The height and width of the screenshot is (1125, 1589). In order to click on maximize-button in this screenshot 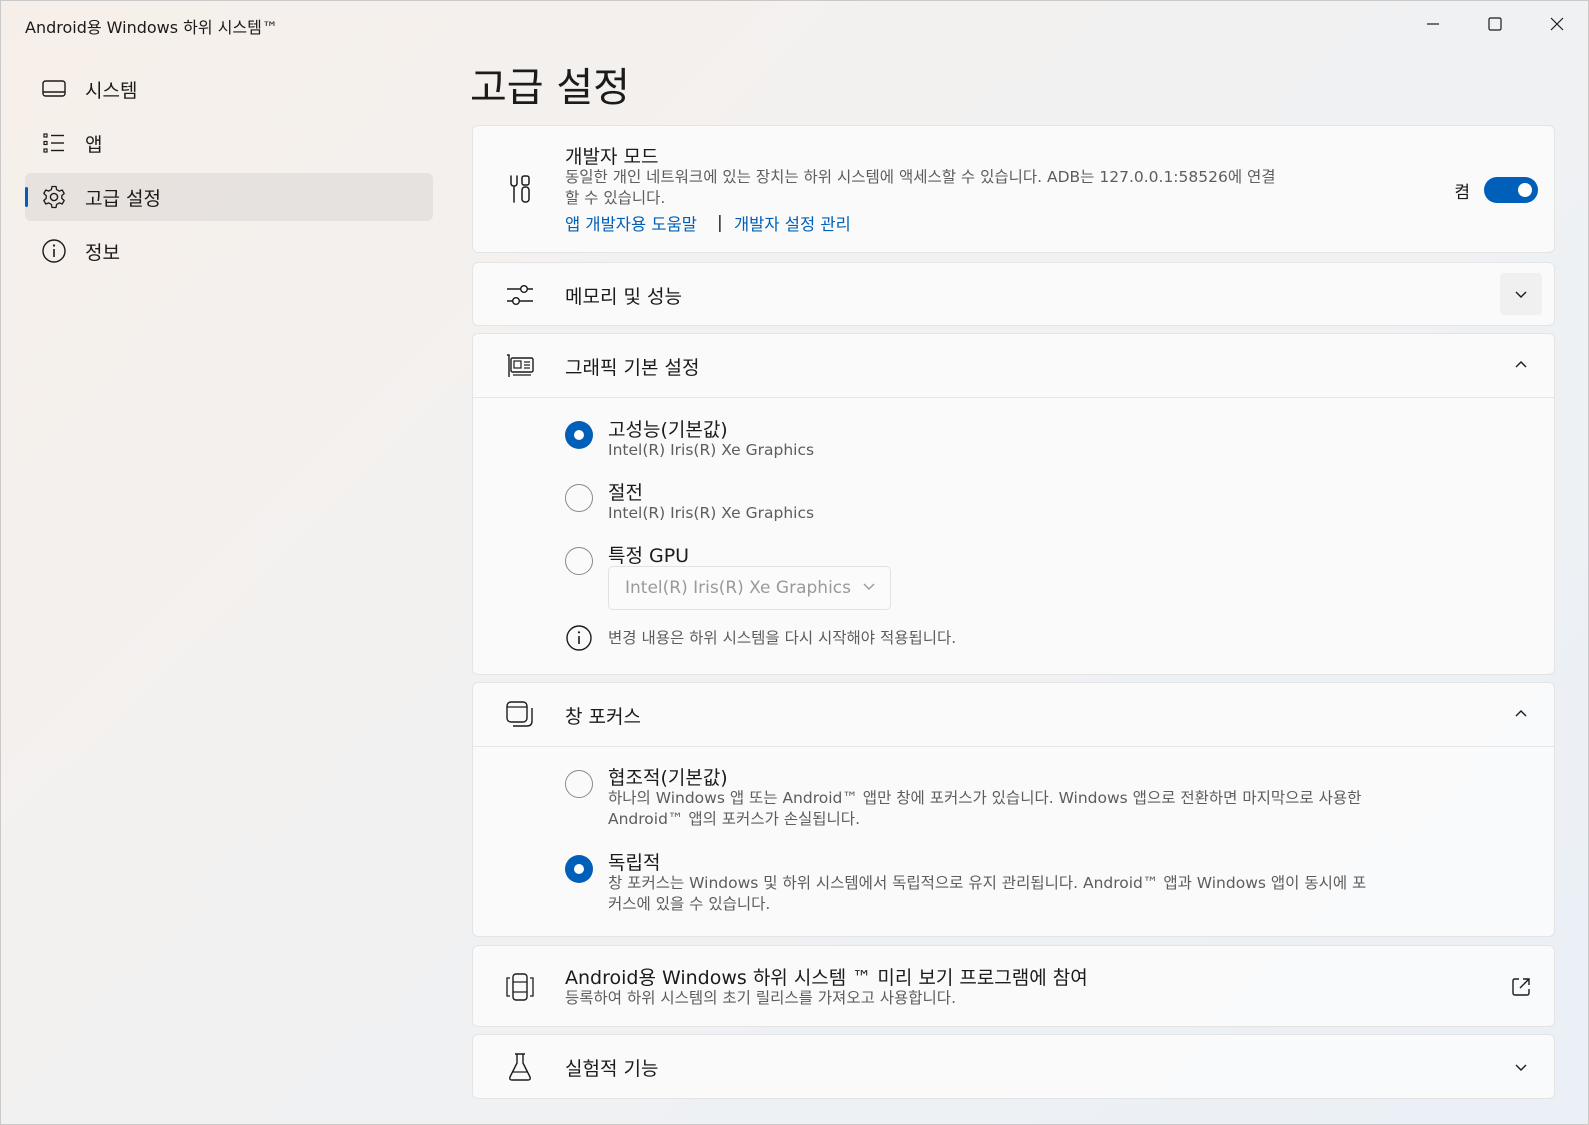, I will do `click(1495, 24)`.